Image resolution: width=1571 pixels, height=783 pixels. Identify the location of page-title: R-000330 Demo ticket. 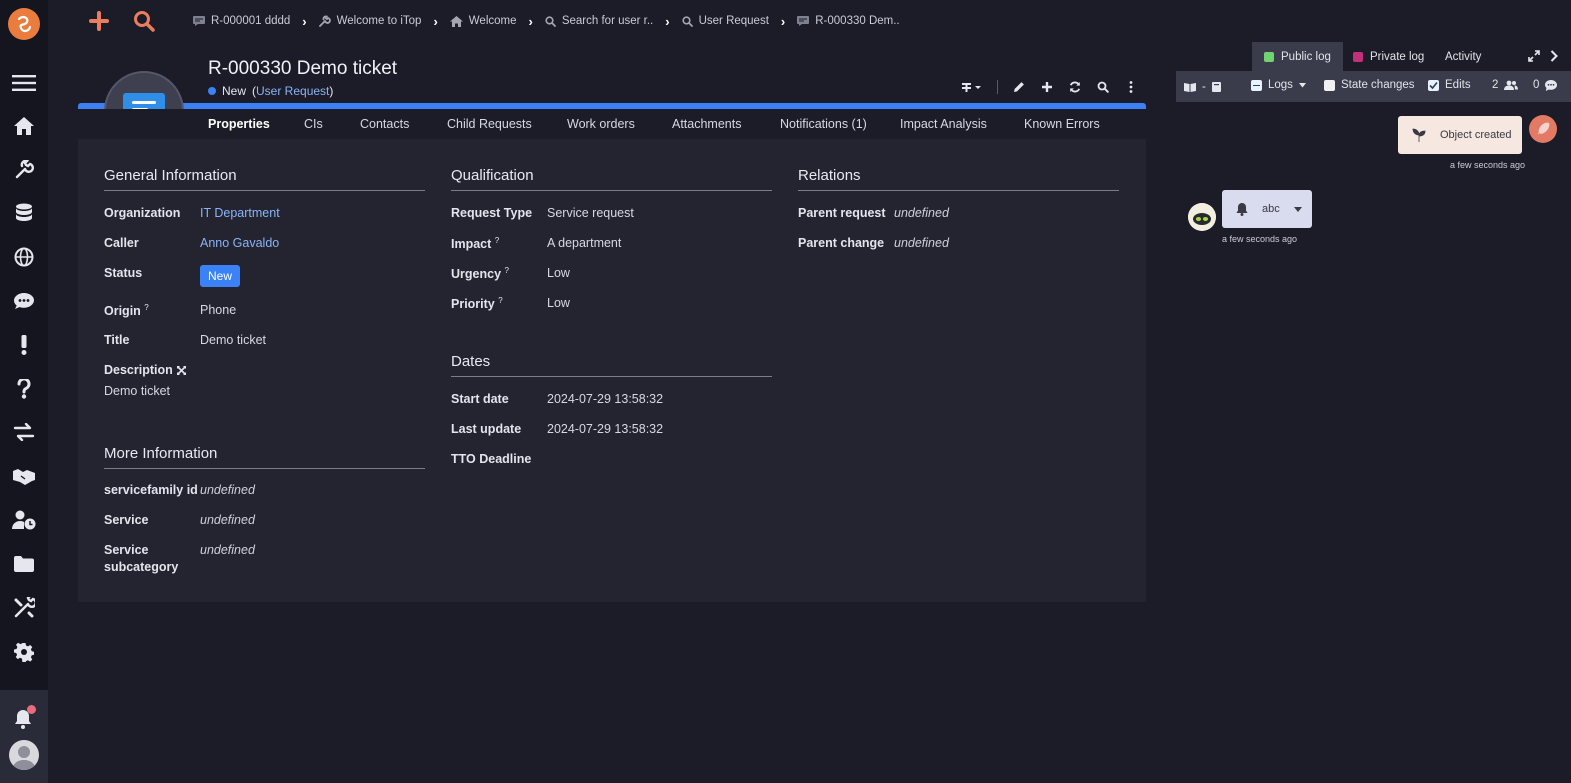
(303, 68).